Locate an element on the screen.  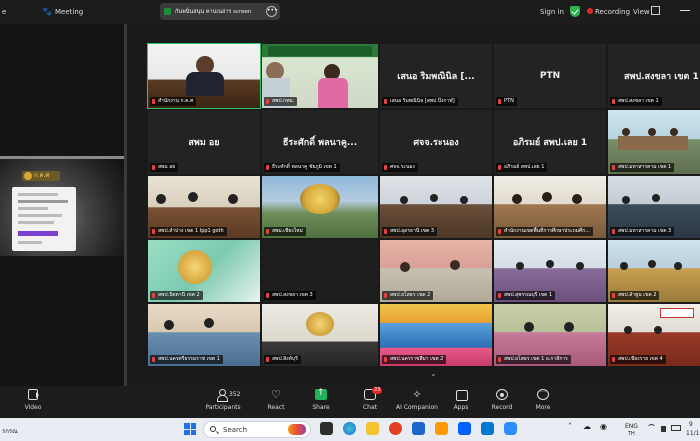
video-tile: สพป.สุพรรณบุรี เขต 1 is located at coordinates (550, 271).